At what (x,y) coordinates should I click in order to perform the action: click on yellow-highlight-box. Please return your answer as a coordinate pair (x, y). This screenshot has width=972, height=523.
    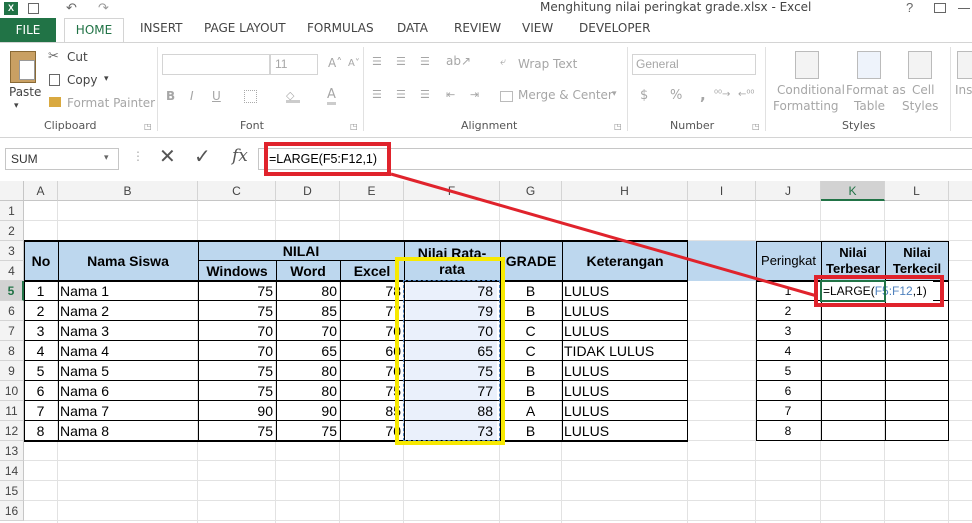
    Looking at the image, I should click on (450, 351).